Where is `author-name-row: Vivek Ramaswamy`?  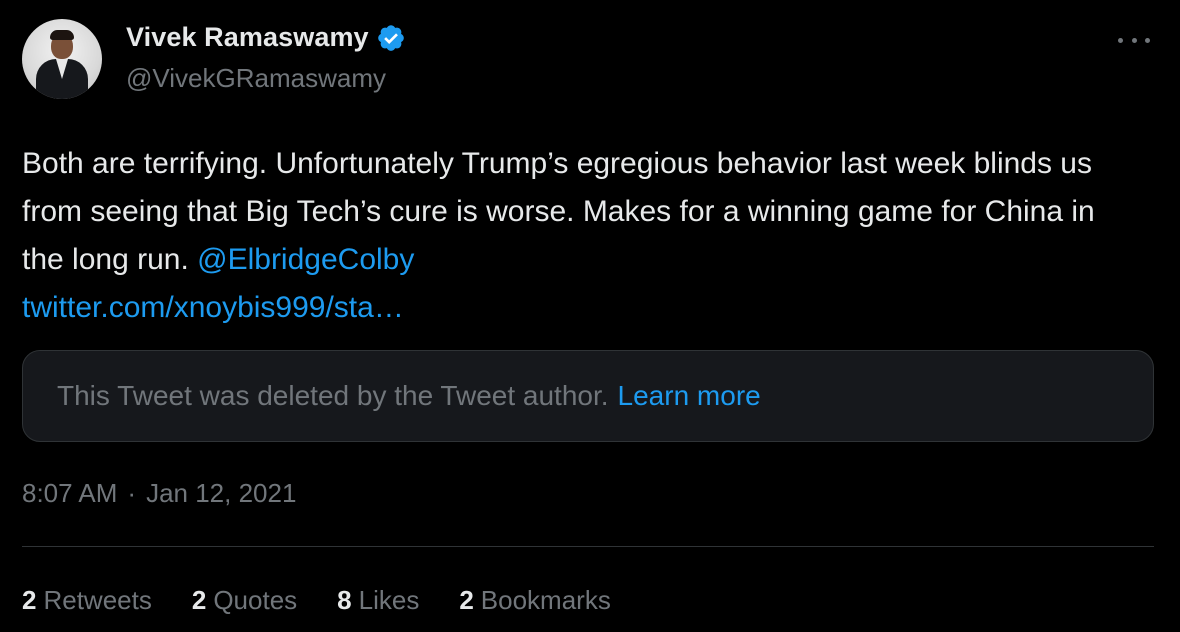
author-name-row: Vivek Ramaswamy is located at coordinates (266, 37).